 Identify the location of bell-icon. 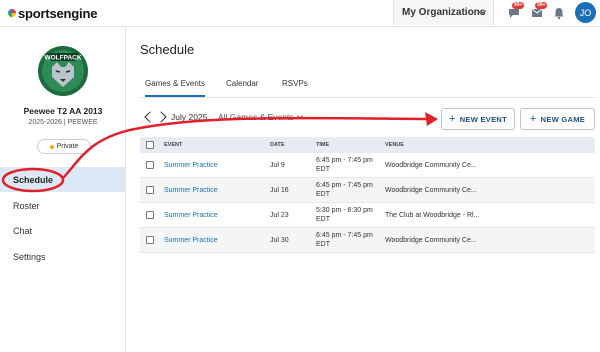
(559, 14).